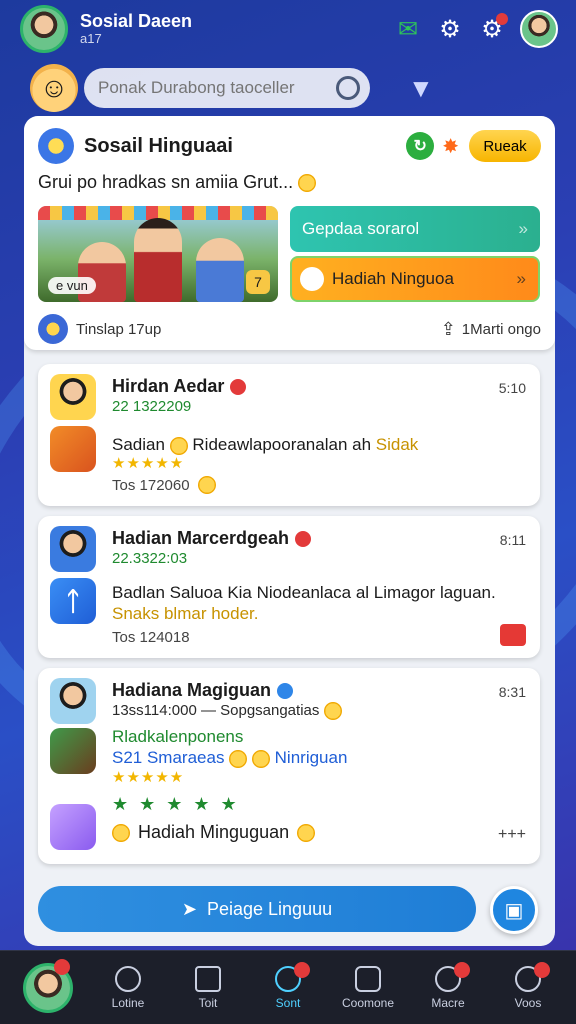  What do you see at coordinates (185, 614) in the screenshot?
I see `post-body-highlight: Snaks blmar hoder.` at bounding box center [185, 614].